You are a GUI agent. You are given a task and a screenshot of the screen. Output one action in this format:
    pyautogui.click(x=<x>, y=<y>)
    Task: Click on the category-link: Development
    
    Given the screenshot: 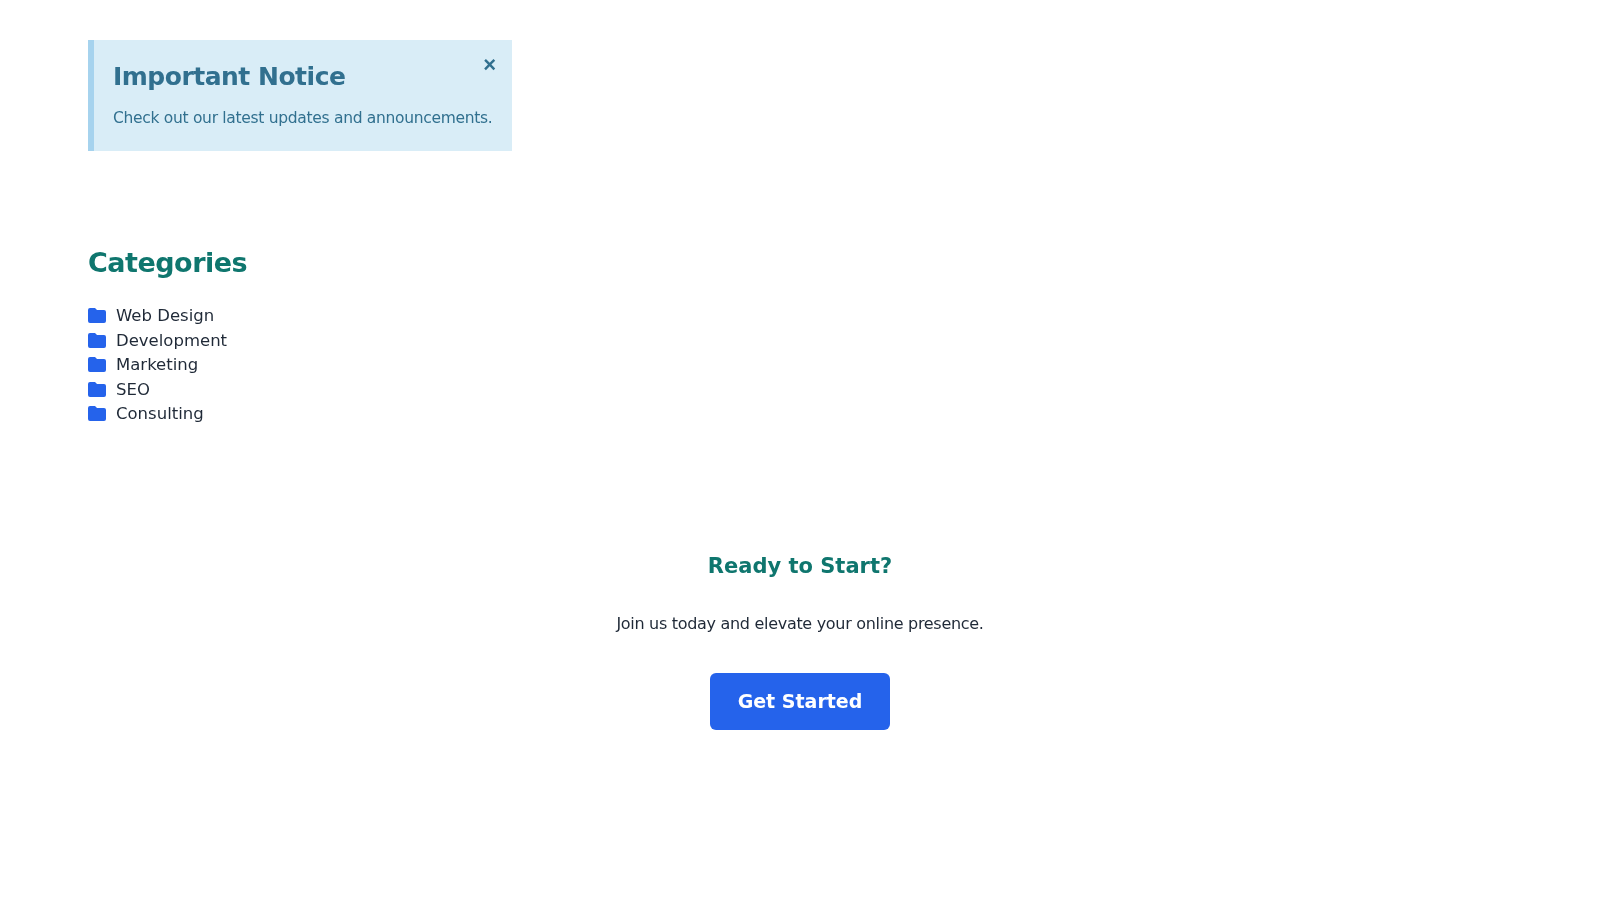 What is the action you would take?
    pyautogui.click(x=172, y=340)
    